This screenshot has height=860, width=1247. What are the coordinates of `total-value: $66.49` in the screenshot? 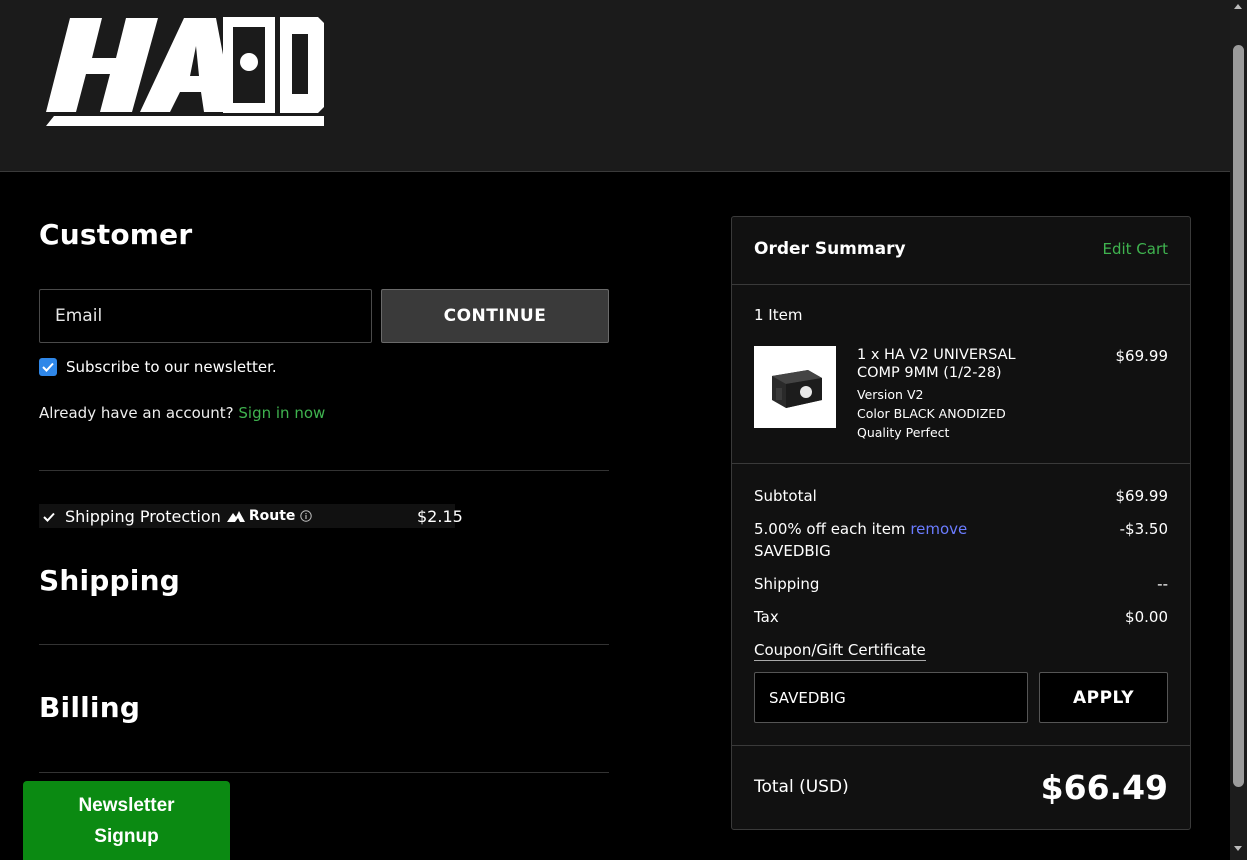 It's located at (1104, 787).